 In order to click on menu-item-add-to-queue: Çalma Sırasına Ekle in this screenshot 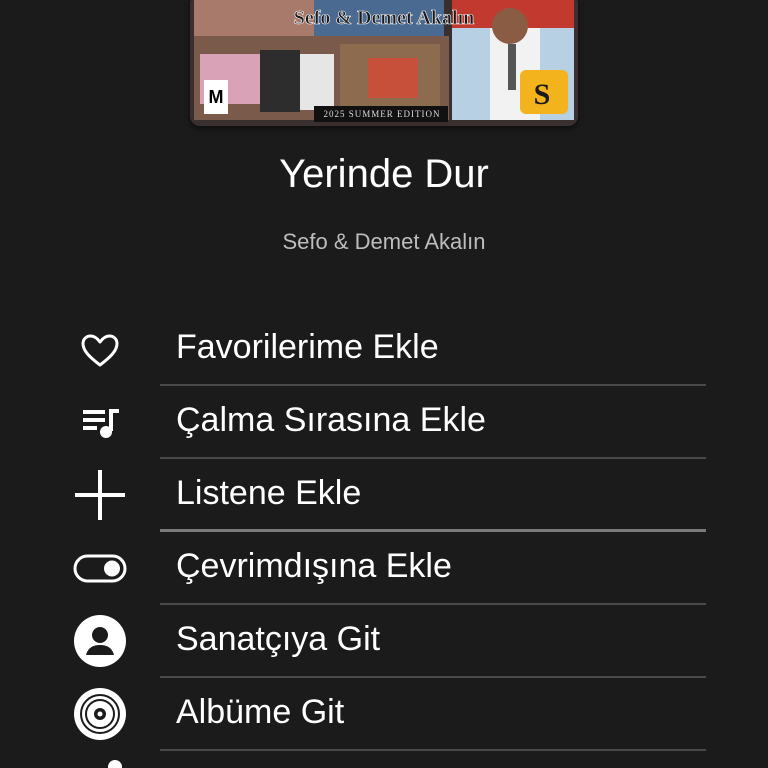, I will do `click(384, 422)`.